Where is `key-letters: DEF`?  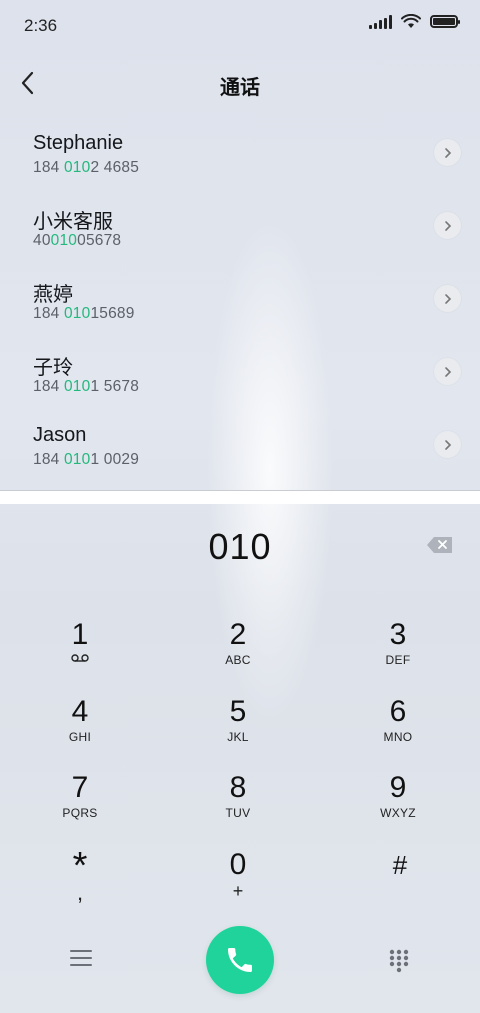
key-letters: DEF is located at coordinates (398, 660).